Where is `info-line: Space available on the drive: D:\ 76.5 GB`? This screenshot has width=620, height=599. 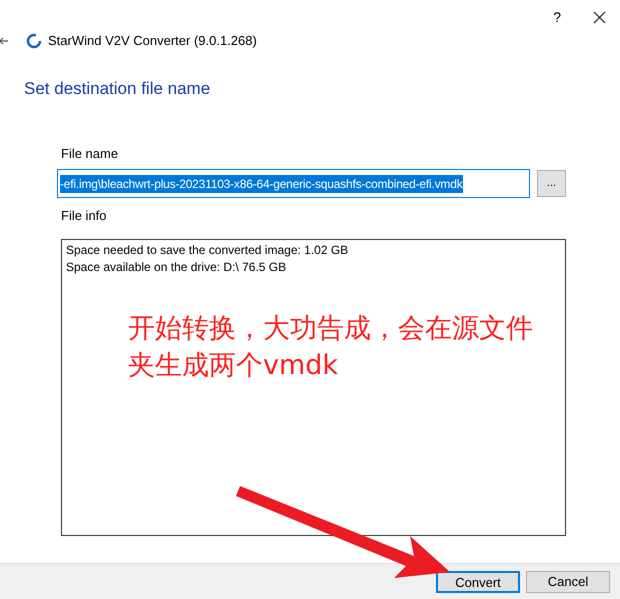 info-line: Space available on the drive: D:\ 76.5 GB is located at coordinates (177, 267).